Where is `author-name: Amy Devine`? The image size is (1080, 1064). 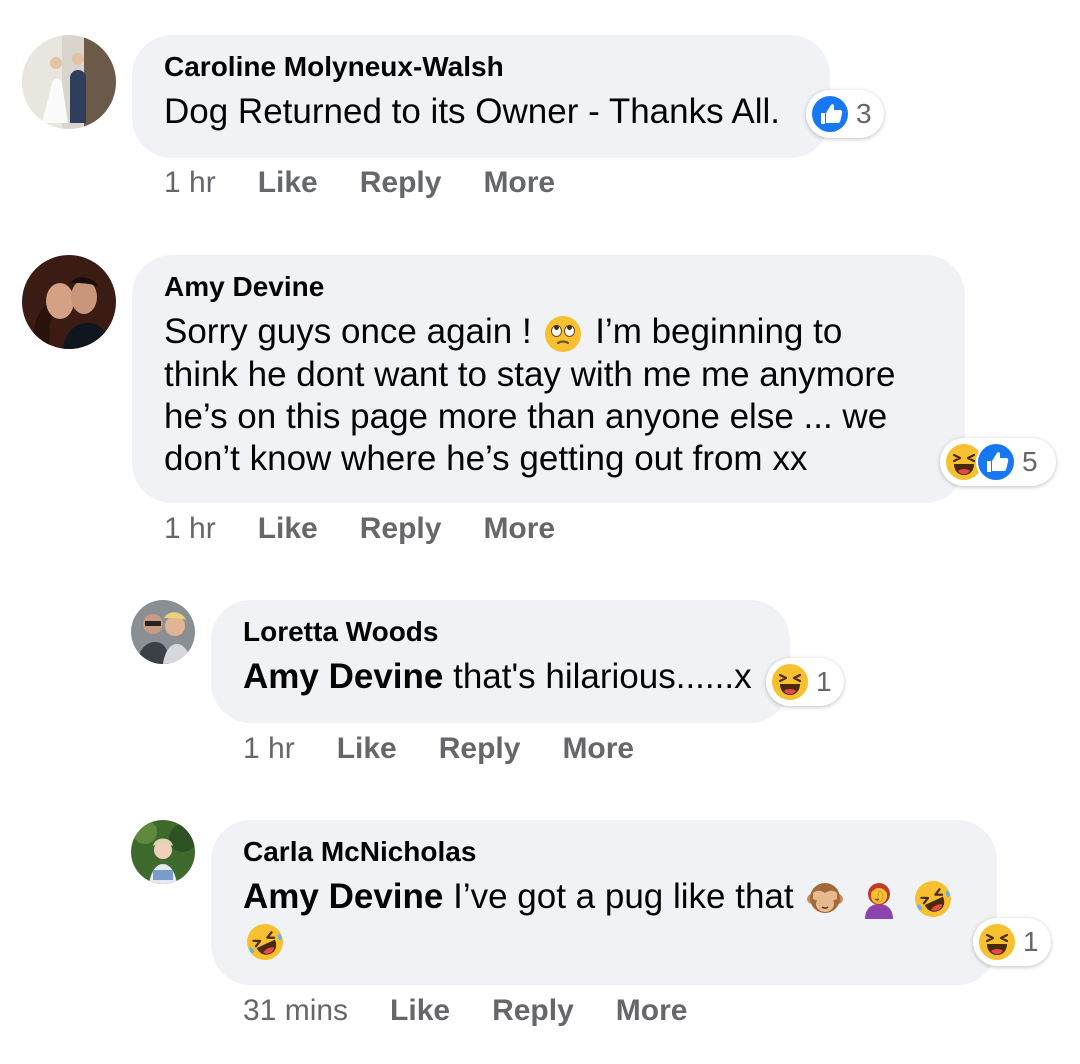
author-name: Amy Devine is located at coordinates (548, 287).